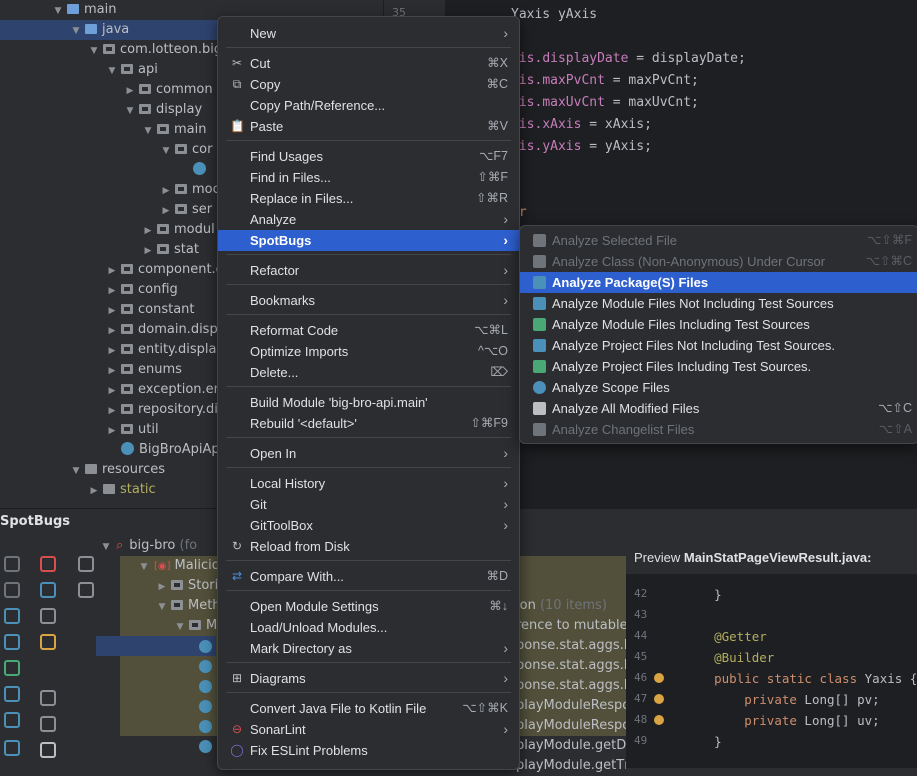 The height and width of the screenshot is (776, 917). What do you see at coordinates (368, 648) in the screenshot?
I see `menu-item: Mark Directory as ›` at bounding box center [368, 648].